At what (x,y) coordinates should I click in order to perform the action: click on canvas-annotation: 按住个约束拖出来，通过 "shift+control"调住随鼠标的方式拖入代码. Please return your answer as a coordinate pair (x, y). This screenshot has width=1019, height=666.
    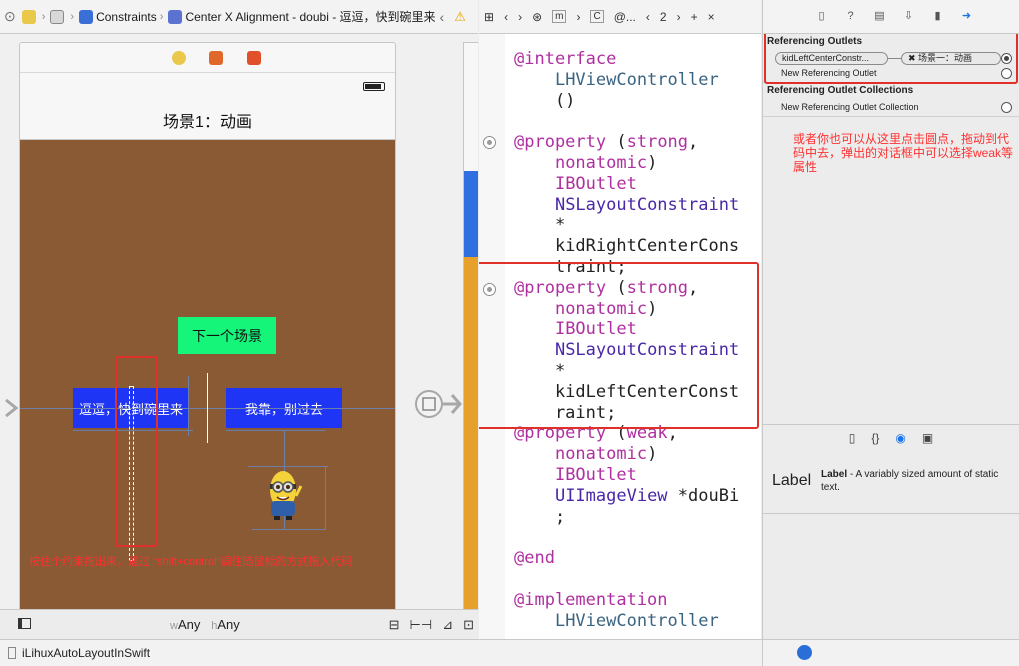
    Looking at the image, I should click on (191, 562).